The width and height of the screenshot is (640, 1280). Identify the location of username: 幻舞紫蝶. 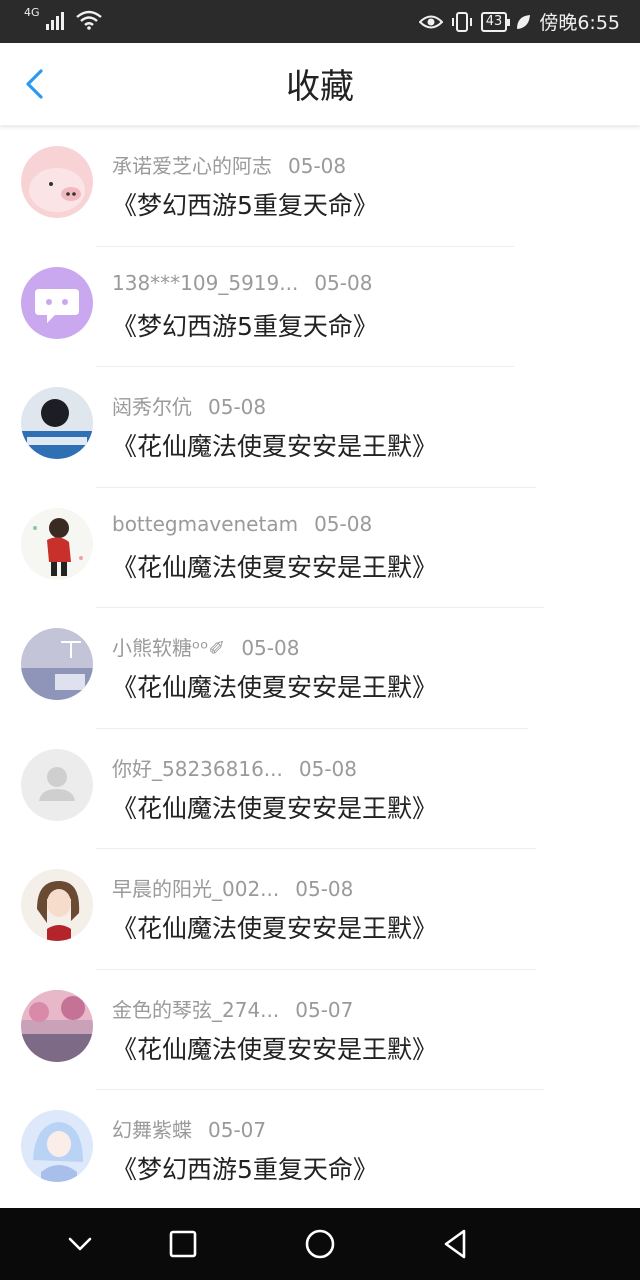
(152, 1128).